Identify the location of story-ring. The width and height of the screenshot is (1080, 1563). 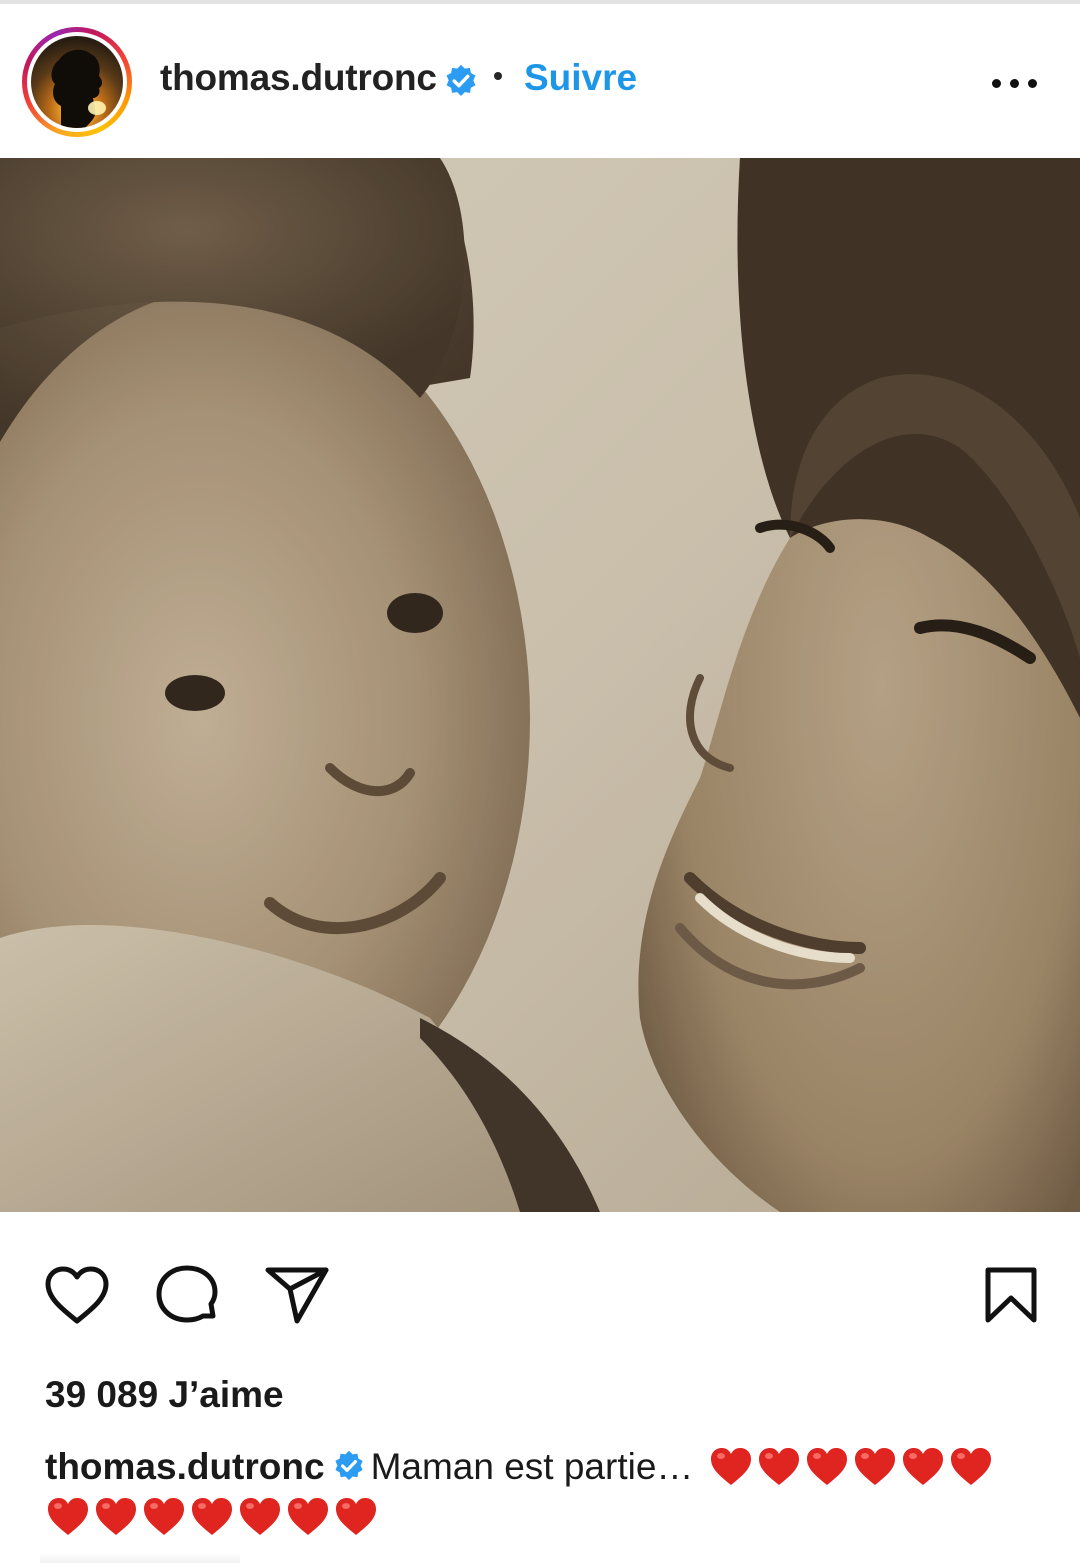
(77, 82).